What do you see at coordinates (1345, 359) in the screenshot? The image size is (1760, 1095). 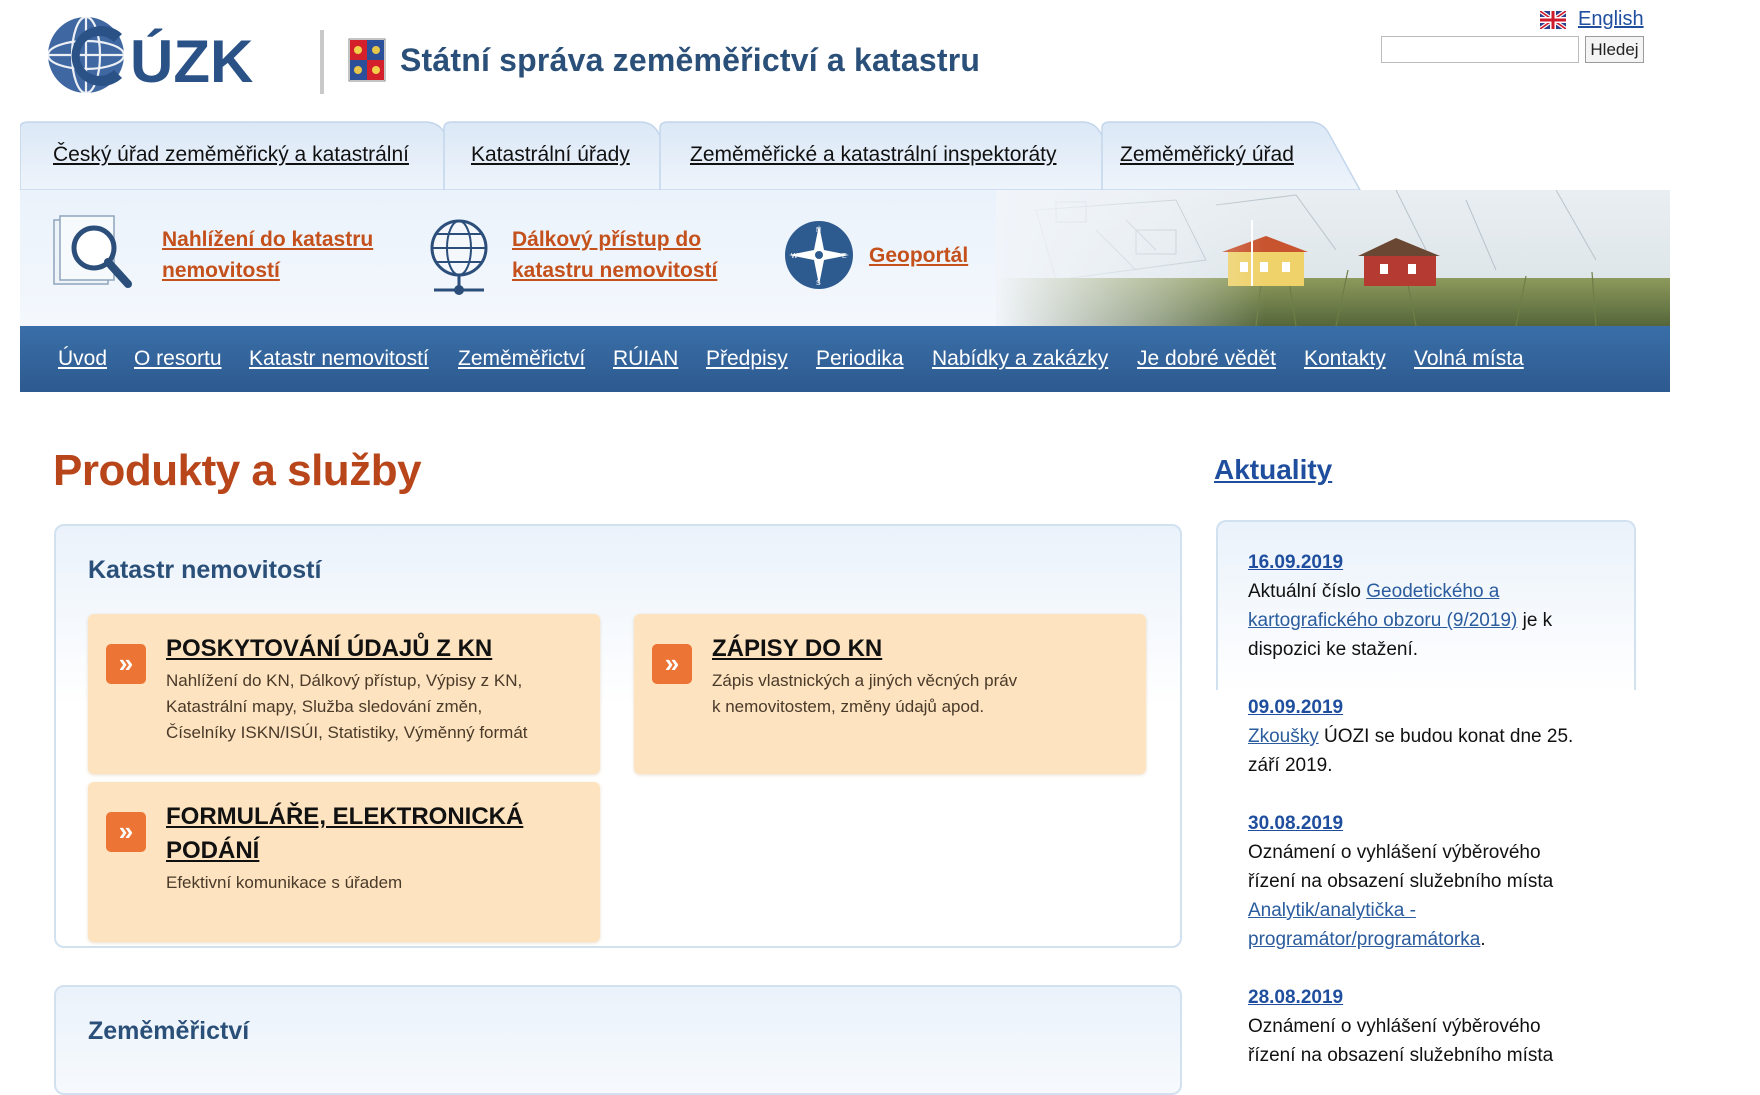 I see `nav-kontakty: Kontakty` at bounding box center [1345, 359].